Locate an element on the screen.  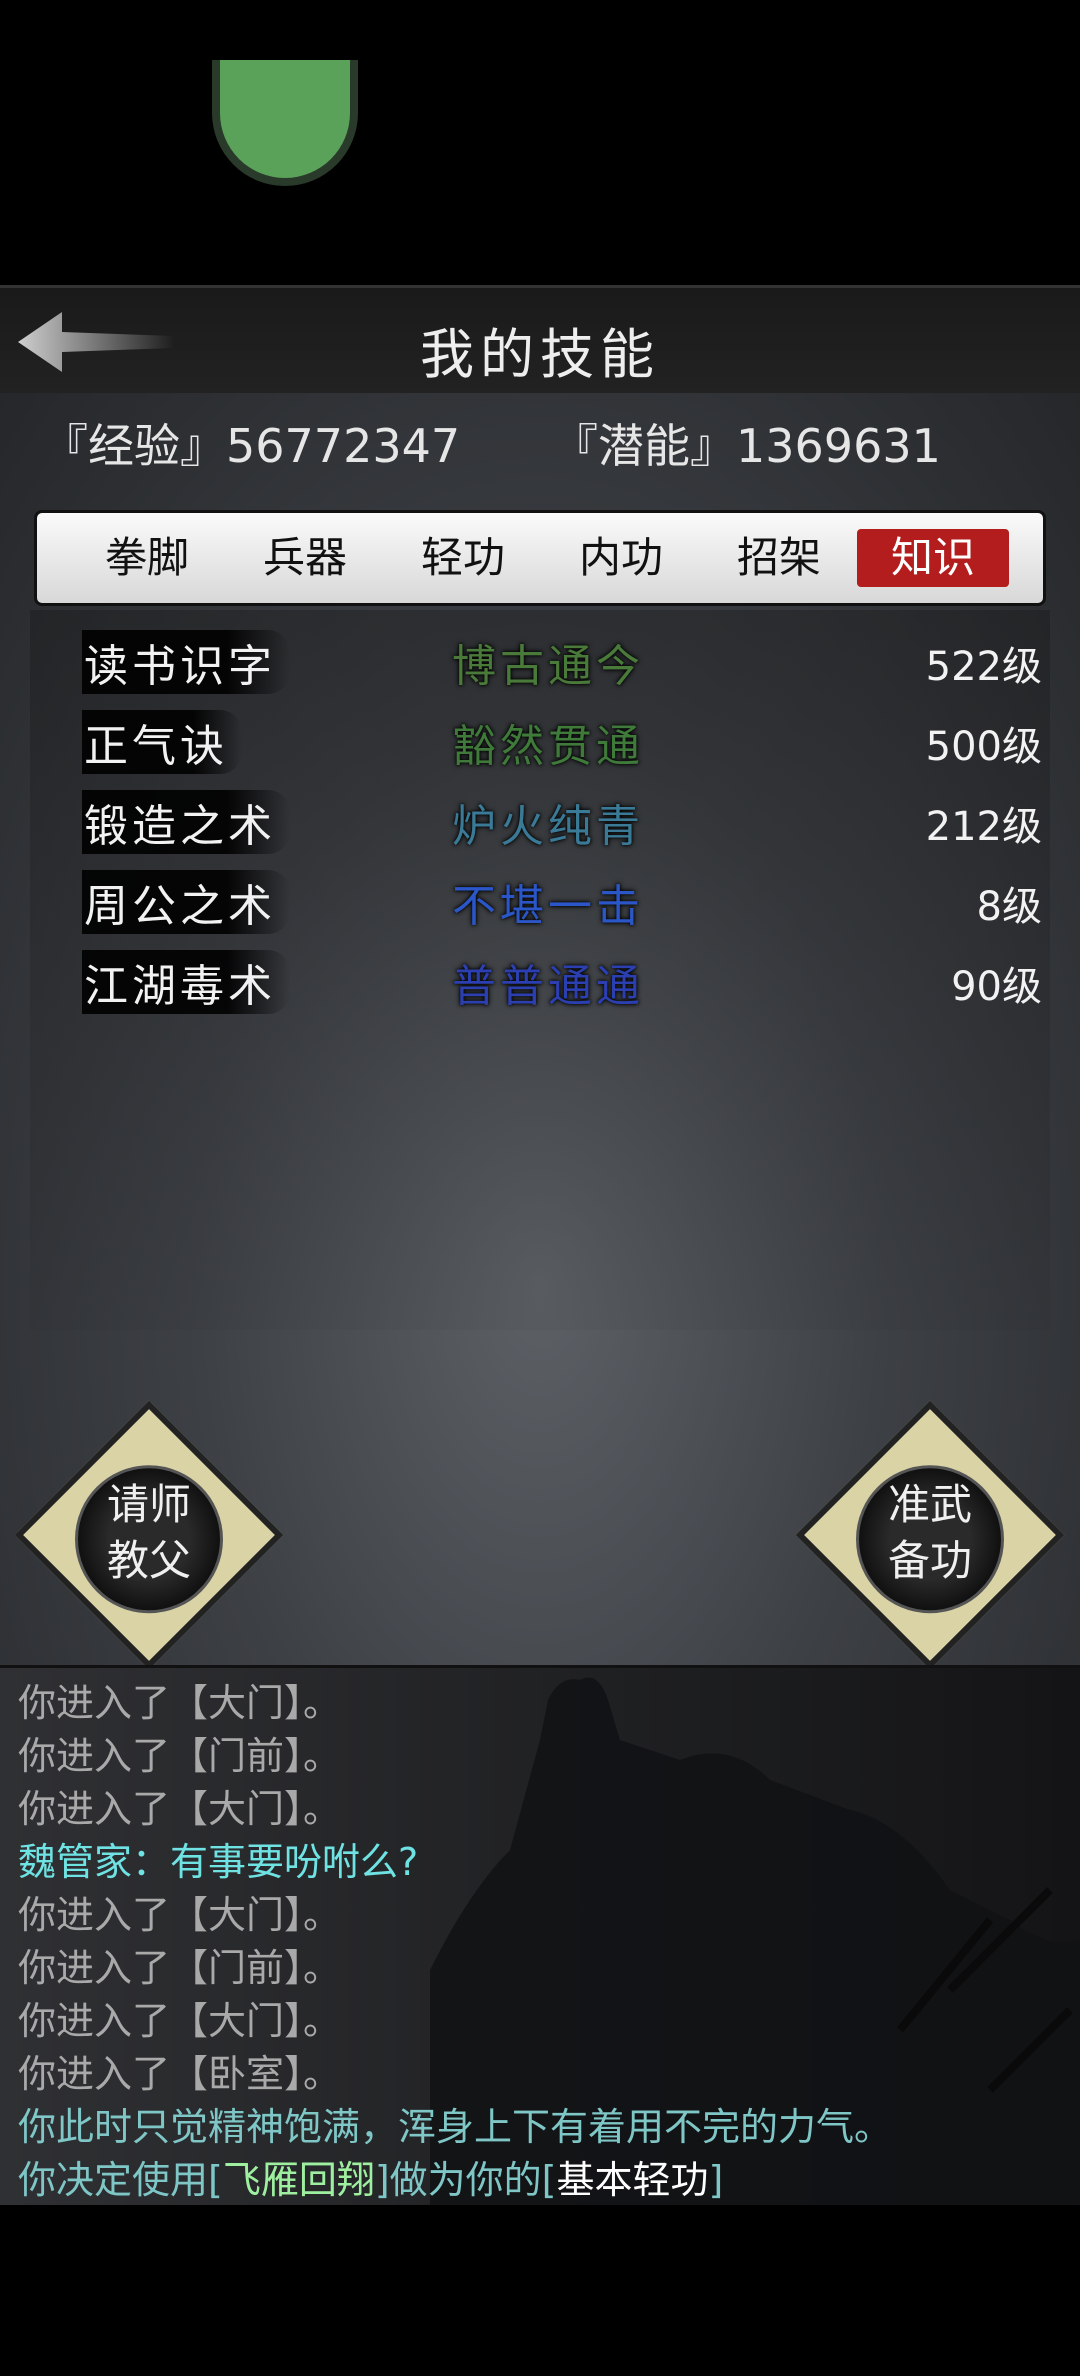
log-line: 你进入了【卧室】。 is located at coordinates (180, 2074).